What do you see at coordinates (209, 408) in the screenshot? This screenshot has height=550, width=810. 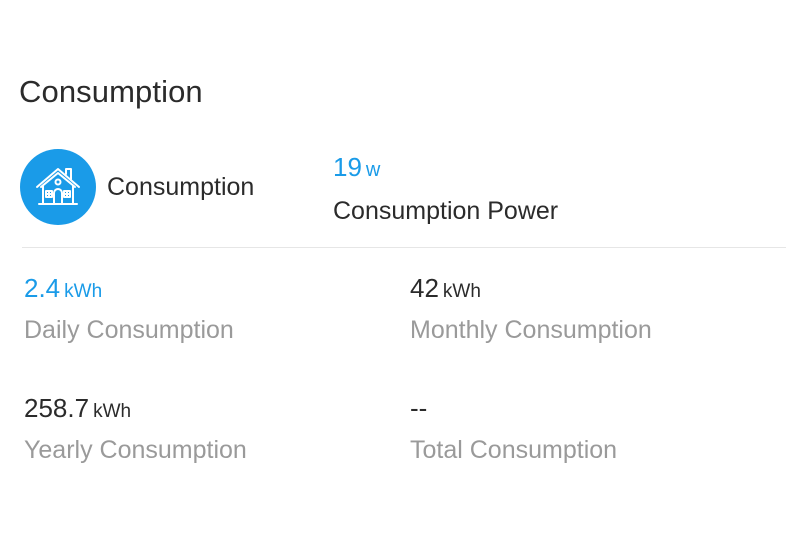 I see `stat-value: 258.7 kWh` at bounding box center [209, 408].